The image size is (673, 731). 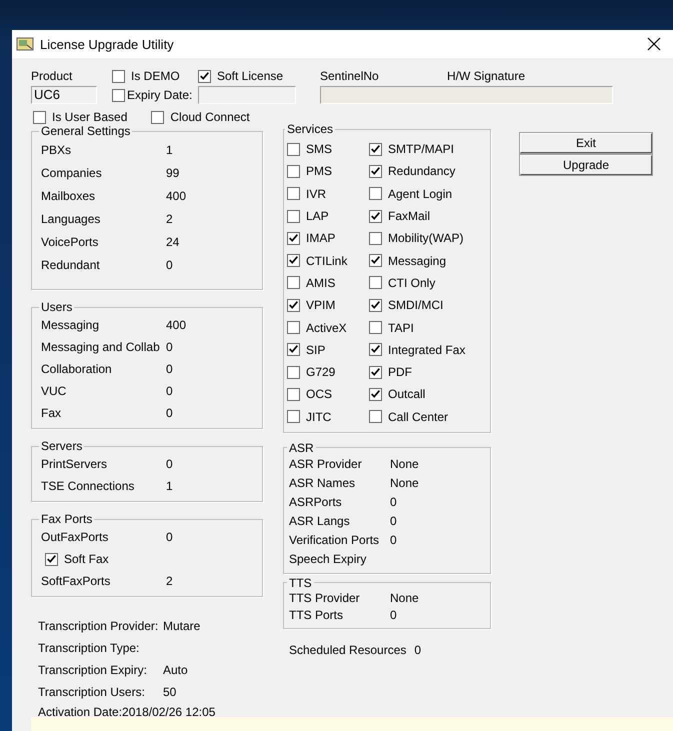 I want to click on field-label: PrintServers, so click(x=74, y=464).